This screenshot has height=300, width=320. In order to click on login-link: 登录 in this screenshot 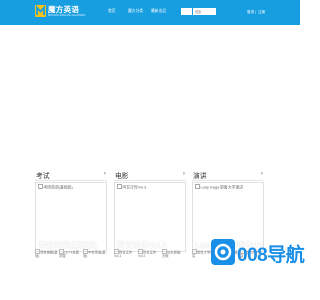, I will do `click(250, 12)`.